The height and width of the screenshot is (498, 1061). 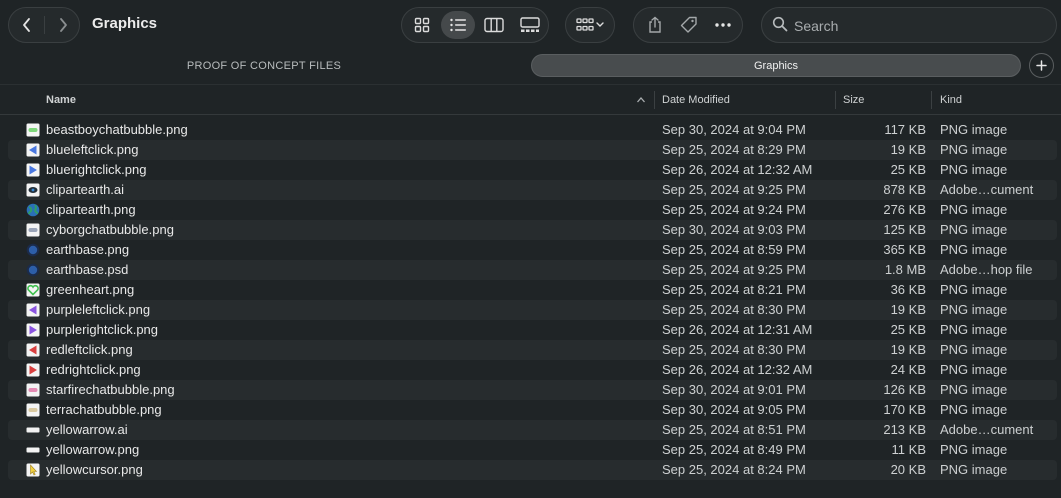 What do you see at coordinates (908, 469) in the screenshot?
I see `file-size: 20 KB` at bounding box center [908, 469].